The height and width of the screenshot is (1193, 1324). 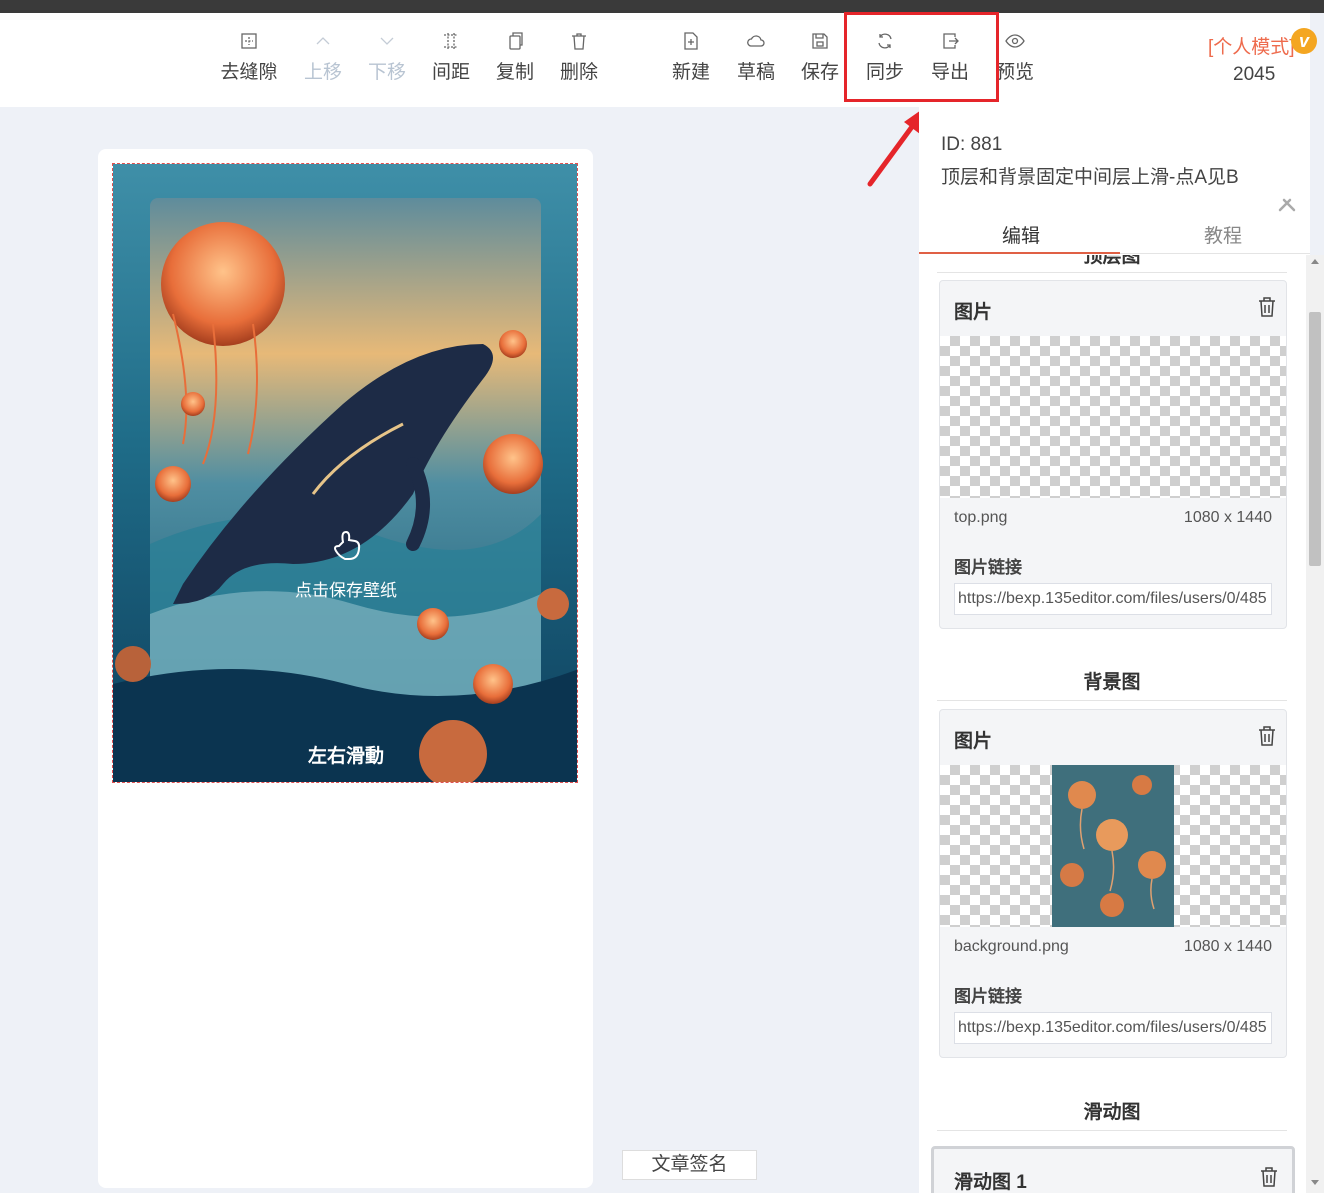 I want to click on slide-image-card-title: 滑动图 1, so click(x=990, y=1182).